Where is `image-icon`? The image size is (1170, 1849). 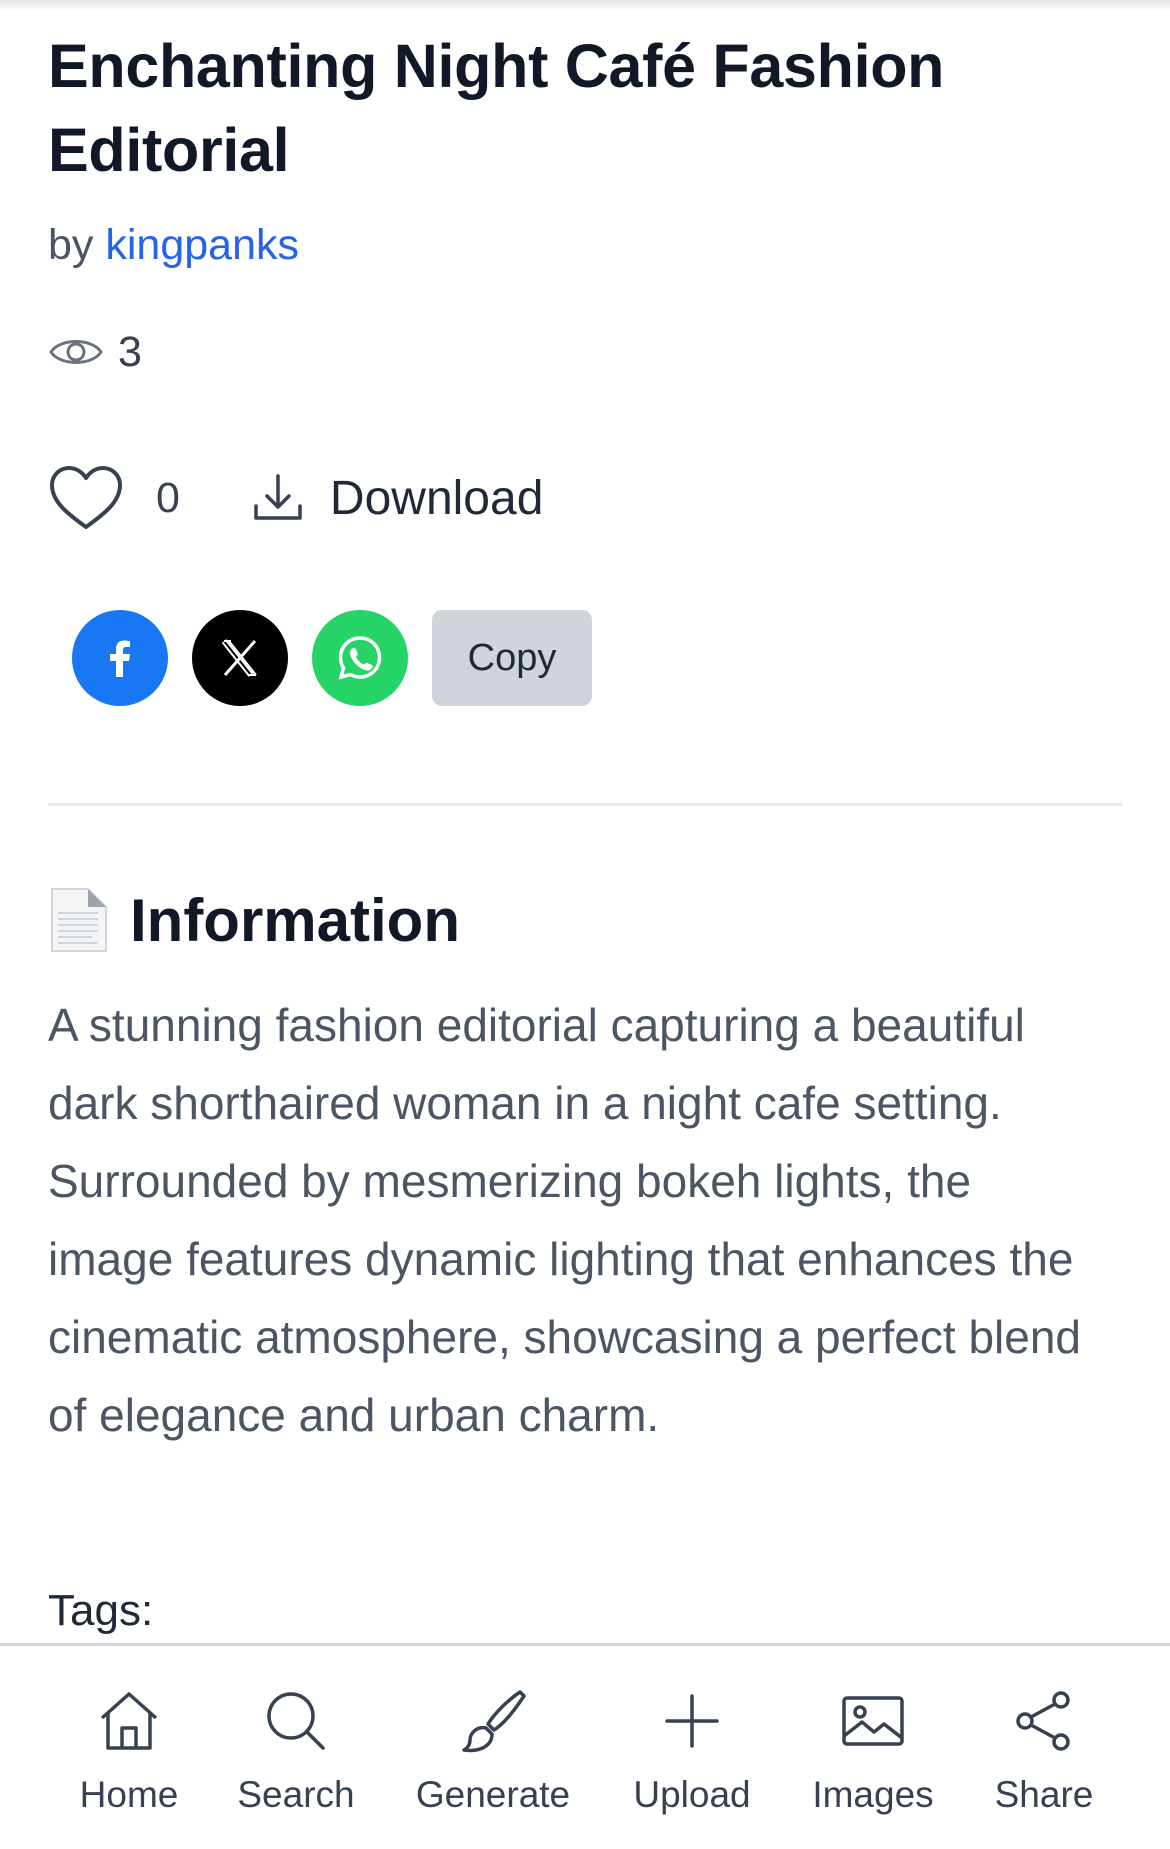
image-icon is located at coordinates (873, 1721).